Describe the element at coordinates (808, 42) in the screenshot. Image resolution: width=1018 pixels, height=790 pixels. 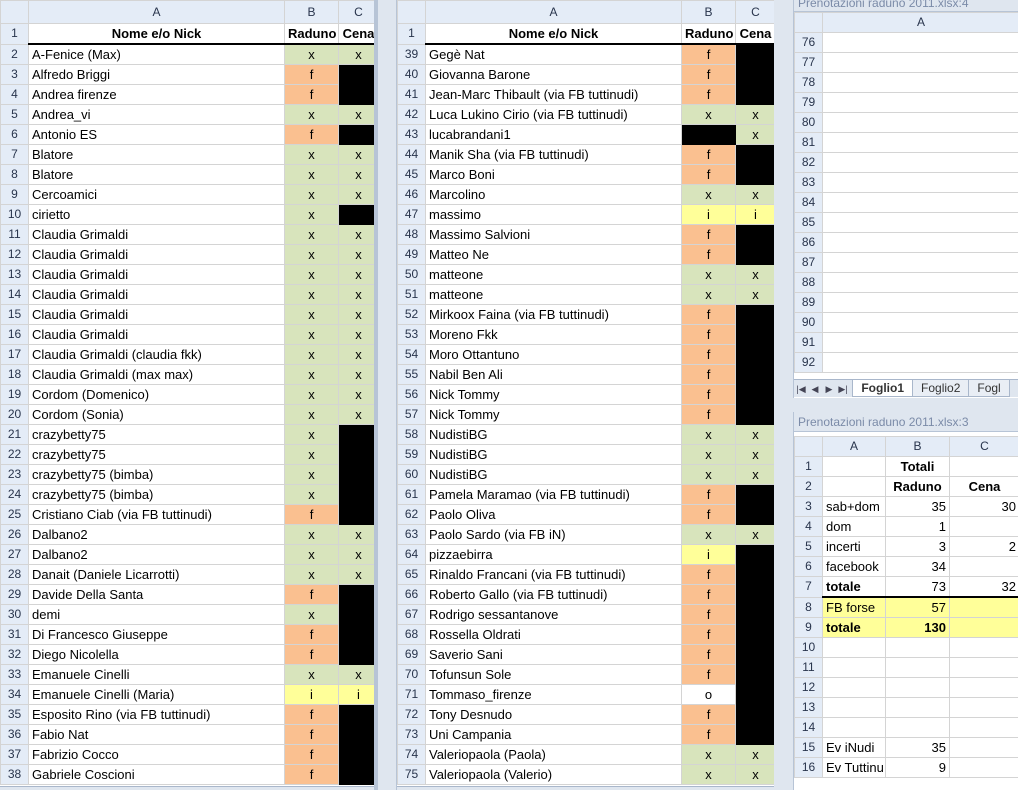
I see `row-header: 76` at that location.